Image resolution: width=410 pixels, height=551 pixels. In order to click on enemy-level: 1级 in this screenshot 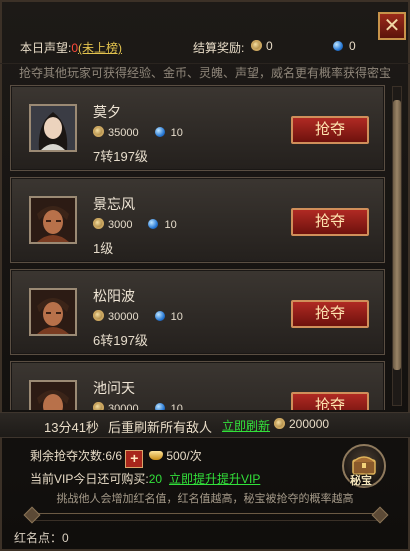, I will do `click(103, 248)`.